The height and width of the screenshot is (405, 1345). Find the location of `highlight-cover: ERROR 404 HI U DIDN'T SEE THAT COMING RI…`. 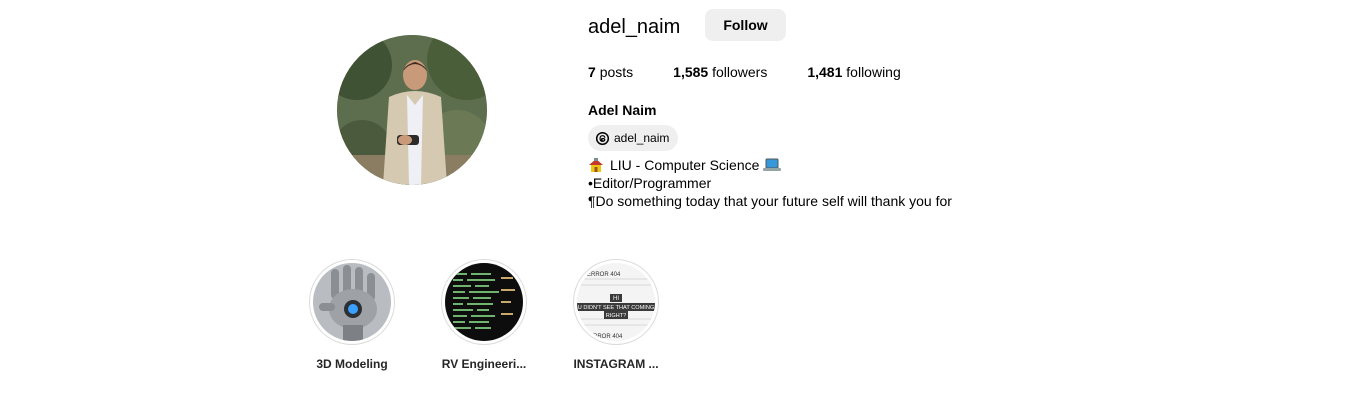

highlight-cover: ERROR 404 HI U DIDN'T SEE THAT COMING RI… is located at coordinates (616, 302).